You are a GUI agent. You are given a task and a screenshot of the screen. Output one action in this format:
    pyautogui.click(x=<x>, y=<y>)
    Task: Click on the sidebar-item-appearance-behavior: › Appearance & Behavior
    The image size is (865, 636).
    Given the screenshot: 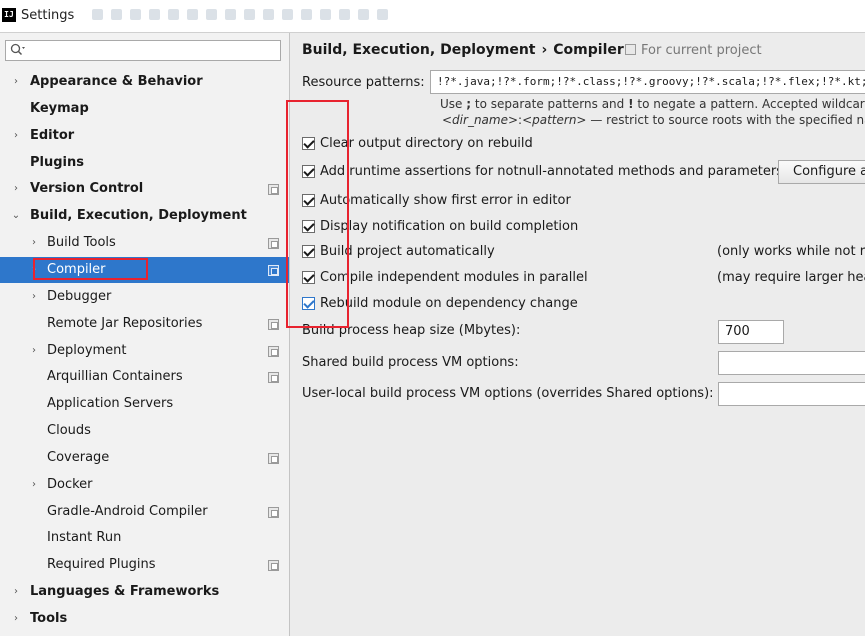 What is the action you would take?
    pyautogui.click(x=144, y=82)
    